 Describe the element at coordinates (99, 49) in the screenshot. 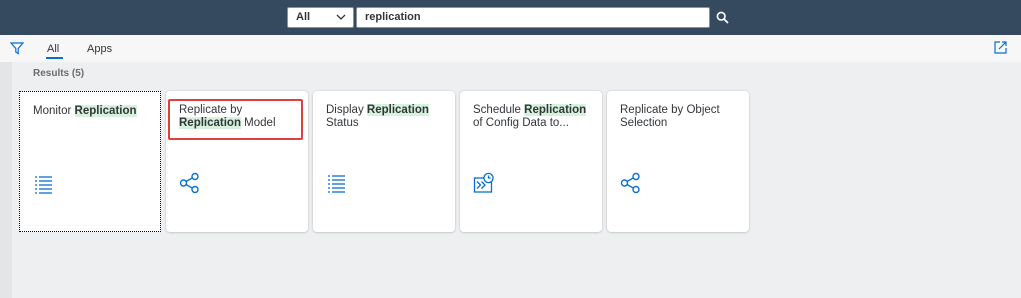

I see `tab-apps: Apps` at that location.